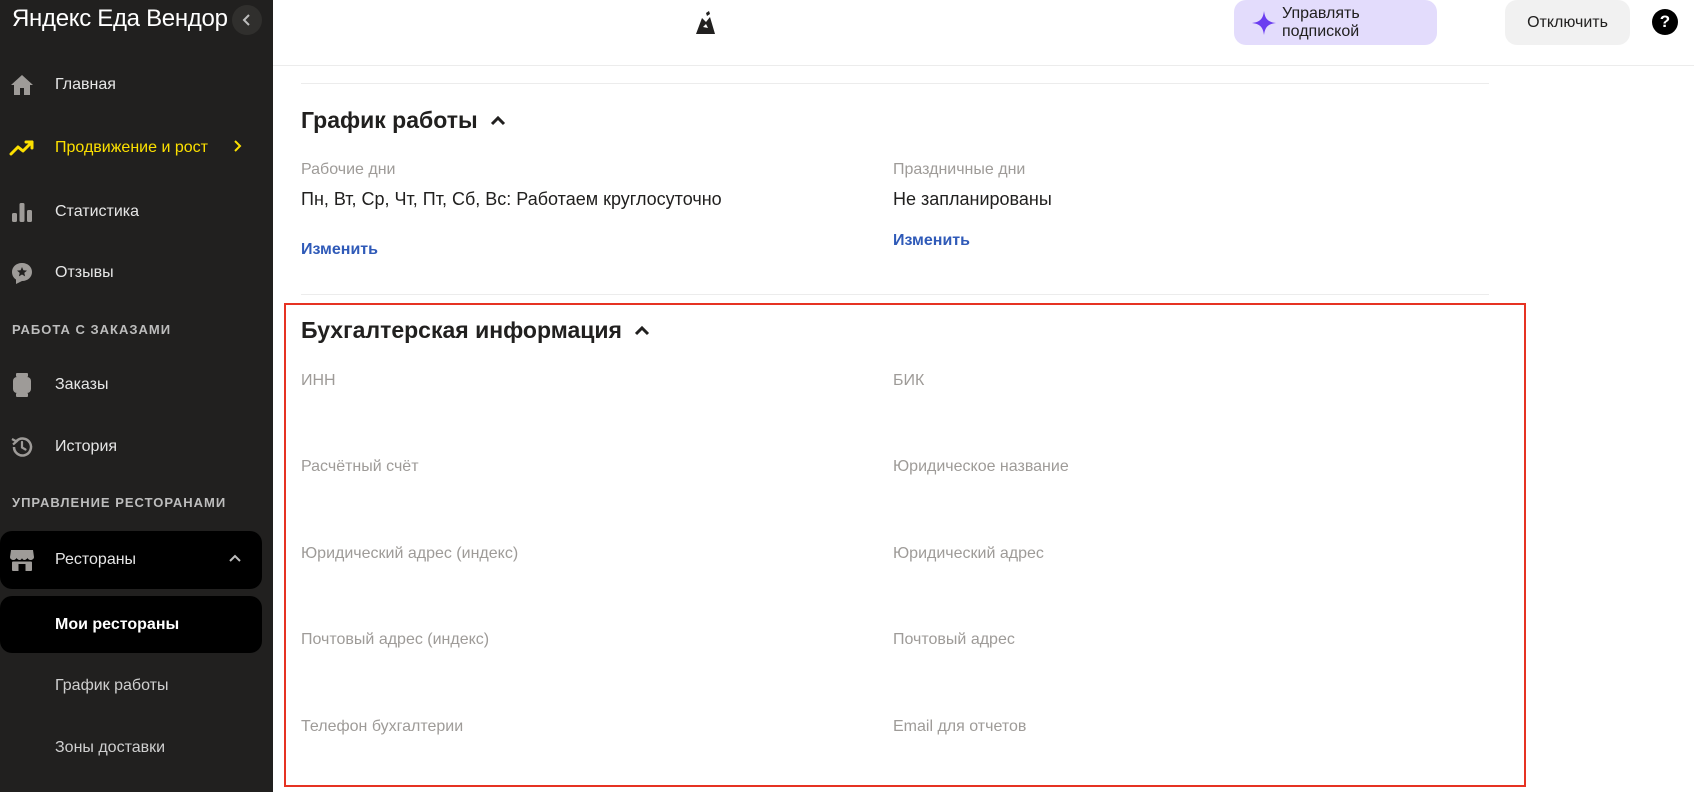  What do you see at coordinates (22, 273) in the screenshot?
I see `review-star-icon` at bounding box center [22, 273].